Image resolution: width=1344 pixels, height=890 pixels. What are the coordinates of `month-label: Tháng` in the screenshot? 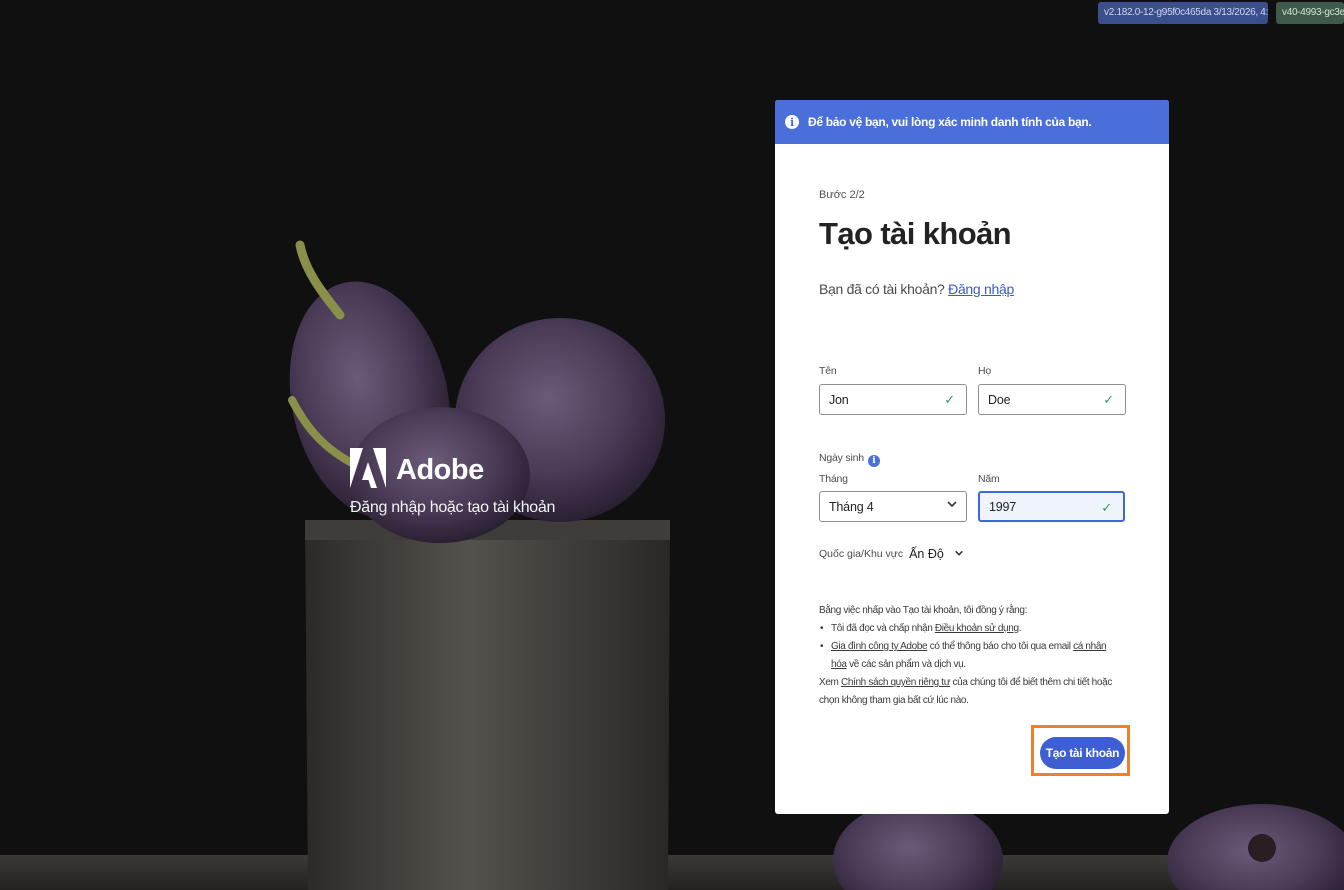 It's located at (833, 479).